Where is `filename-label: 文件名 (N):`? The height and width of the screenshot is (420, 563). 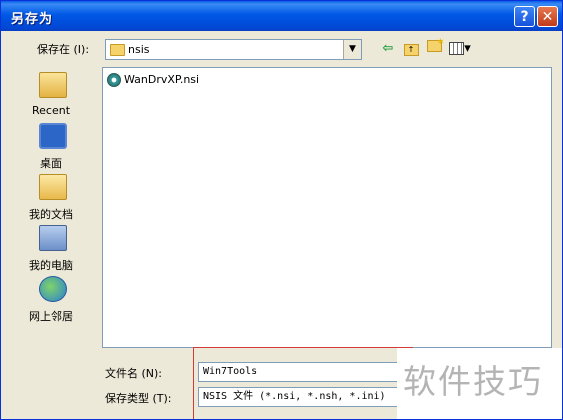
filename-label: 文件名 (N): is located at coordinates (134, 373).